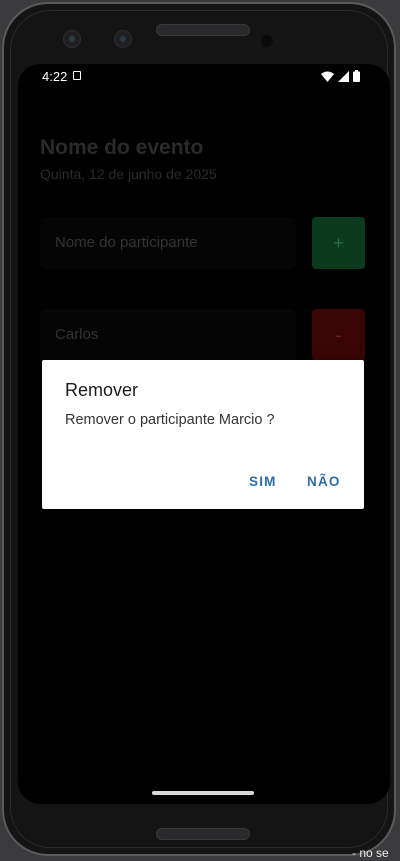  I want to click on confirm-button: SIM, so click(263, 481).